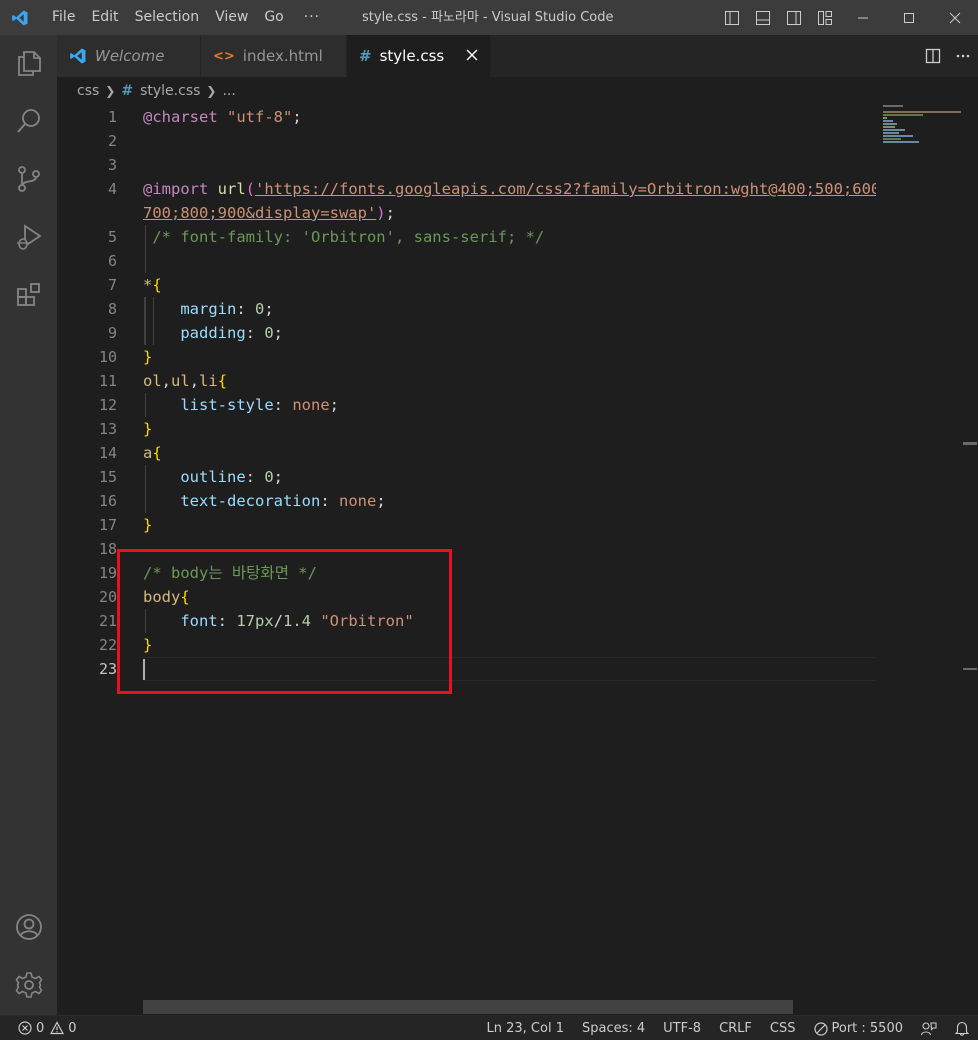  What do you see at coordinates (525, 1028) in the screenshot?
I see `cursor-position: Ln 23, Col 1` at bounding box center [525, 1028].